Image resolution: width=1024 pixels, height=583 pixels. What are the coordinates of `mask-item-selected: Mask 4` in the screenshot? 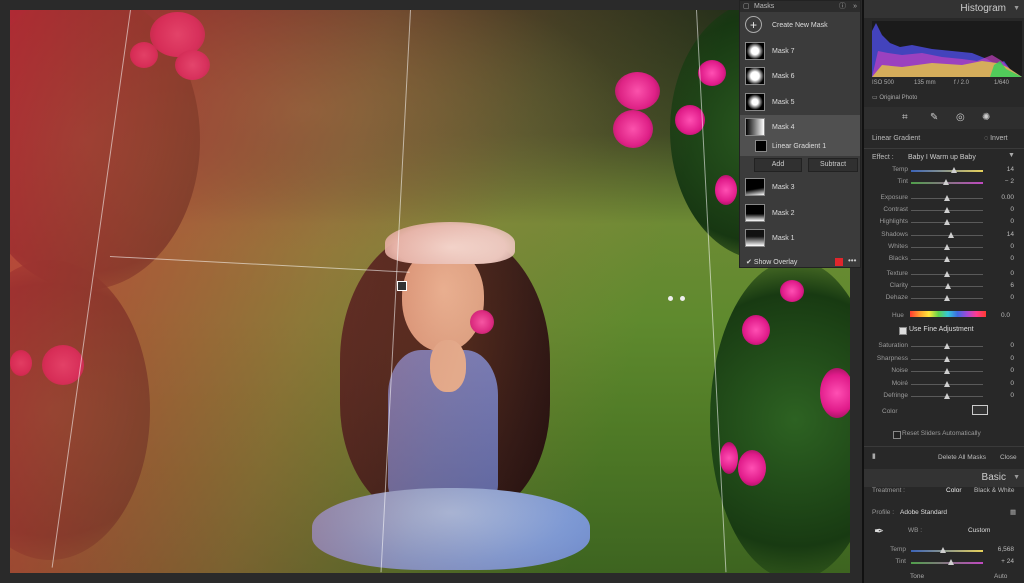 It's located at (800, 127).